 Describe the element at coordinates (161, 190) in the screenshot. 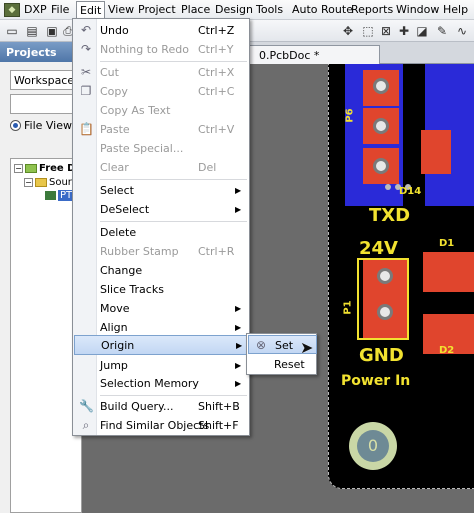

I see `menu-item-select: Select ▶` at that location.